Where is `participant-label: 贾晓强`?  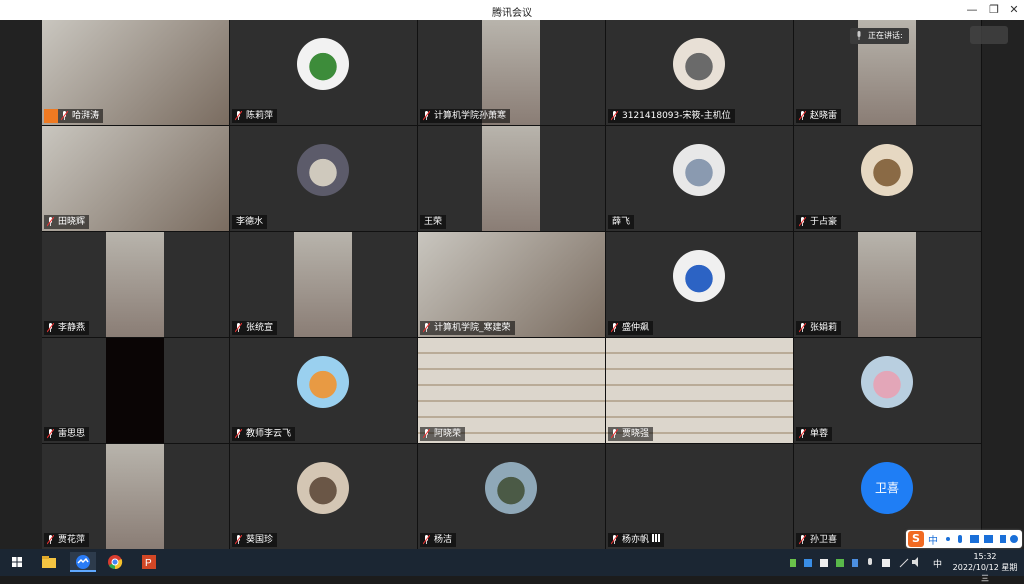 participant-label: 贾晓强 is located at coordinates (631, 434).